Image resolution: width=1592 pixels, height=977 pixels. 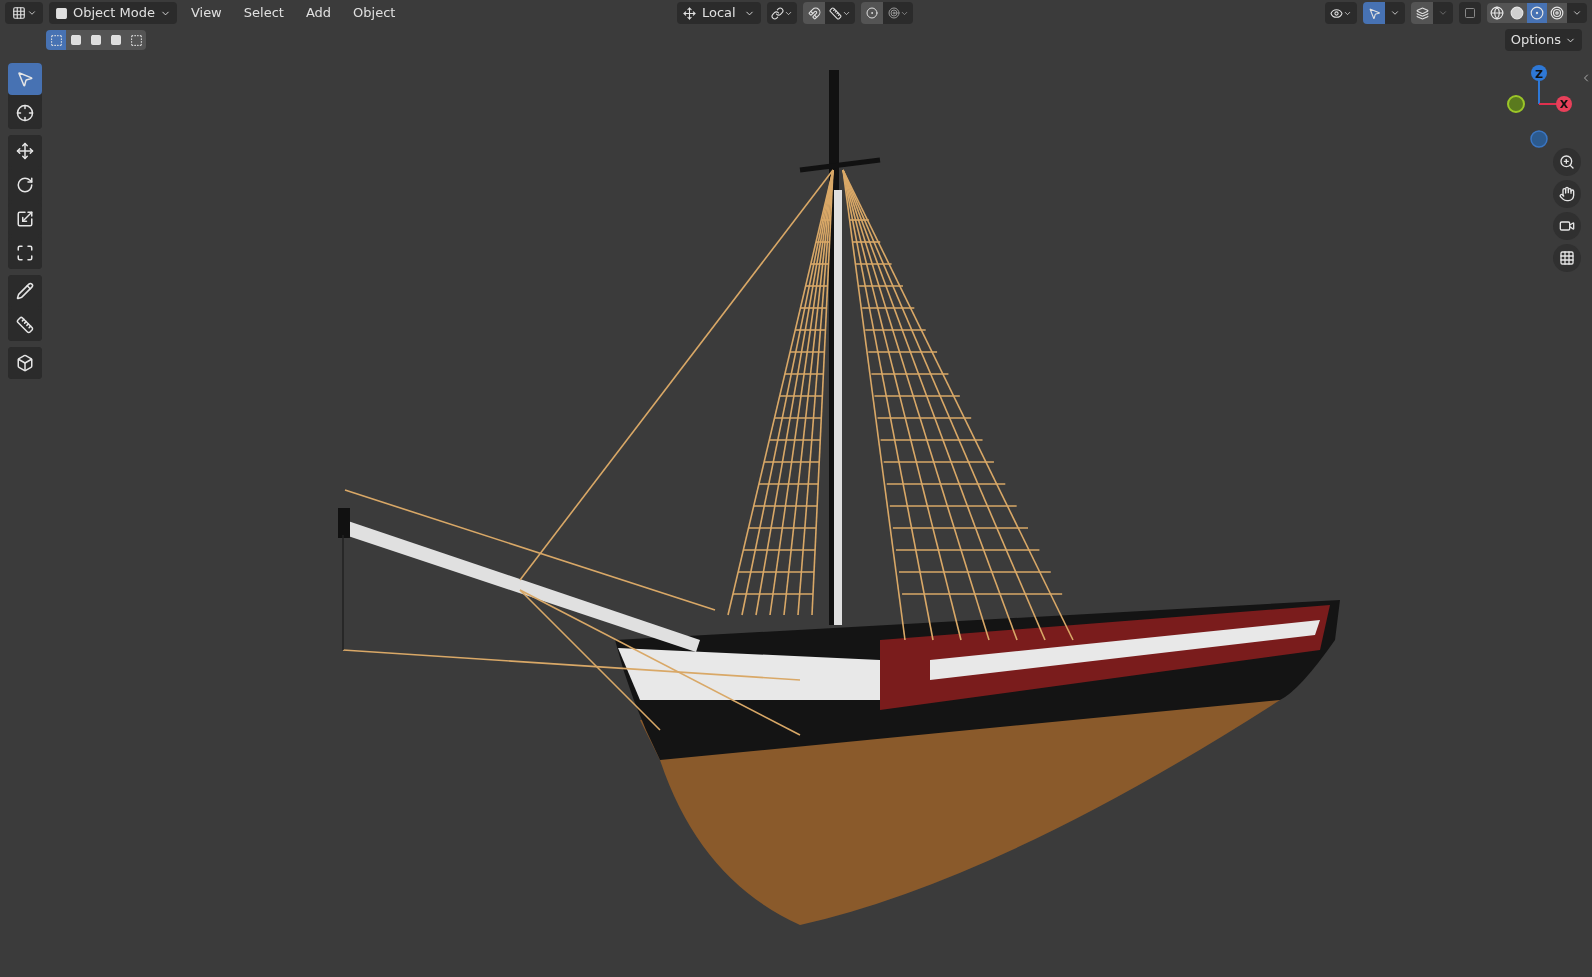 I want to click on gizmo-toggle-button, so click(x=1374, y=13).